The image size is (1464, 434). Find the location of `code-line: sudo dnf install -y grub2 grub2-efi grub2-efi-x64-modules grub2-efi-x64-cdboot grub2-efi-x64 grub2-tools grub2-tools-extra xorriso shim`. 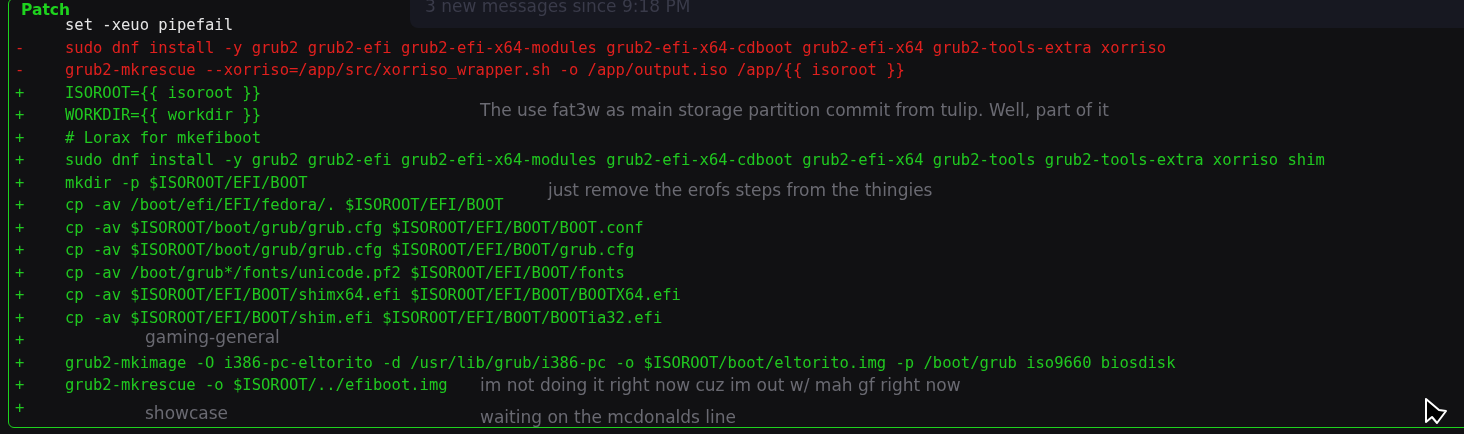

code-line: sudo dnf install -y grub2 grub2-efi grub2-efi-x64-modules grub2-efi-x64-cdboot grub2-efi-x64 grub2-tools grub2-tools-extra xorriso shim is located at coordinates (695, 161).